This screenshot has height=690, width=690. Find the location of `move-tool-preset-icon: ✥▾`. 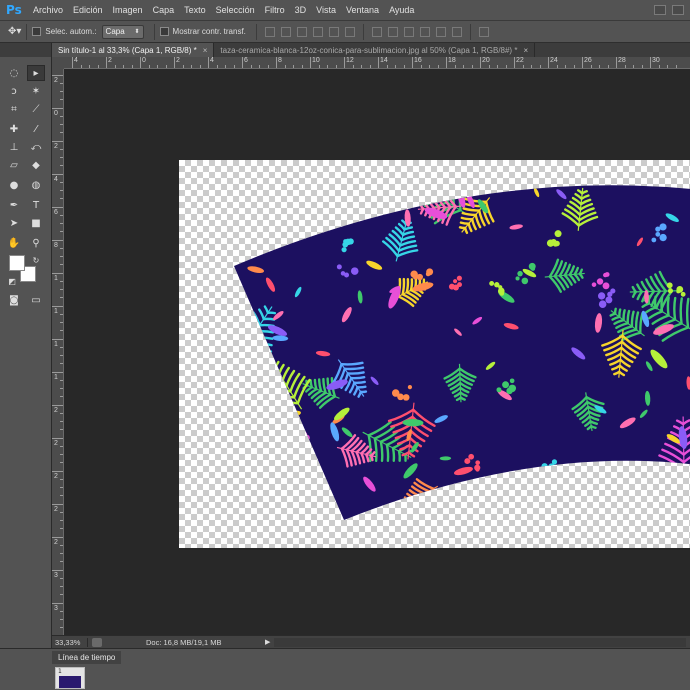

move-tool-preset-icon: ✥▾ is located at coordinates (14, 31).